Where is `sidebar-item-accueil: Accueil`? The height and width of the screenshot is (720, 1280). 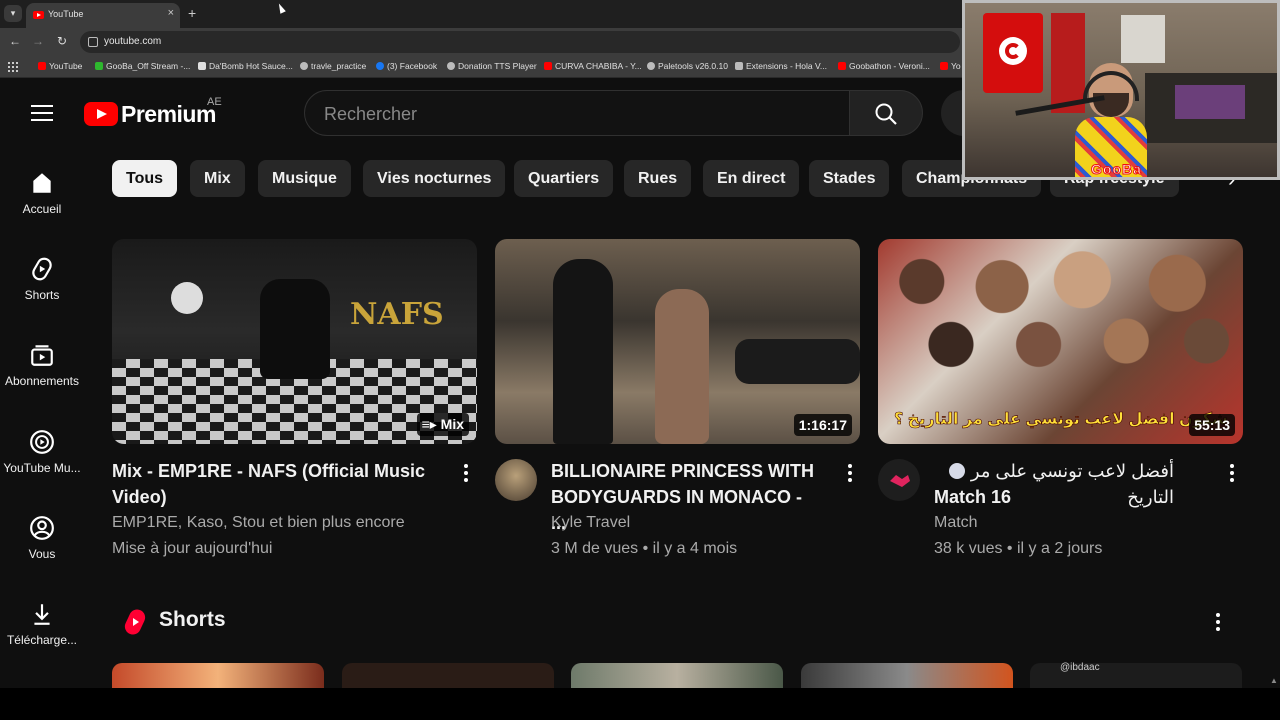
sidebar-item-accueil: Accueil is located at coordinates (42, 193).